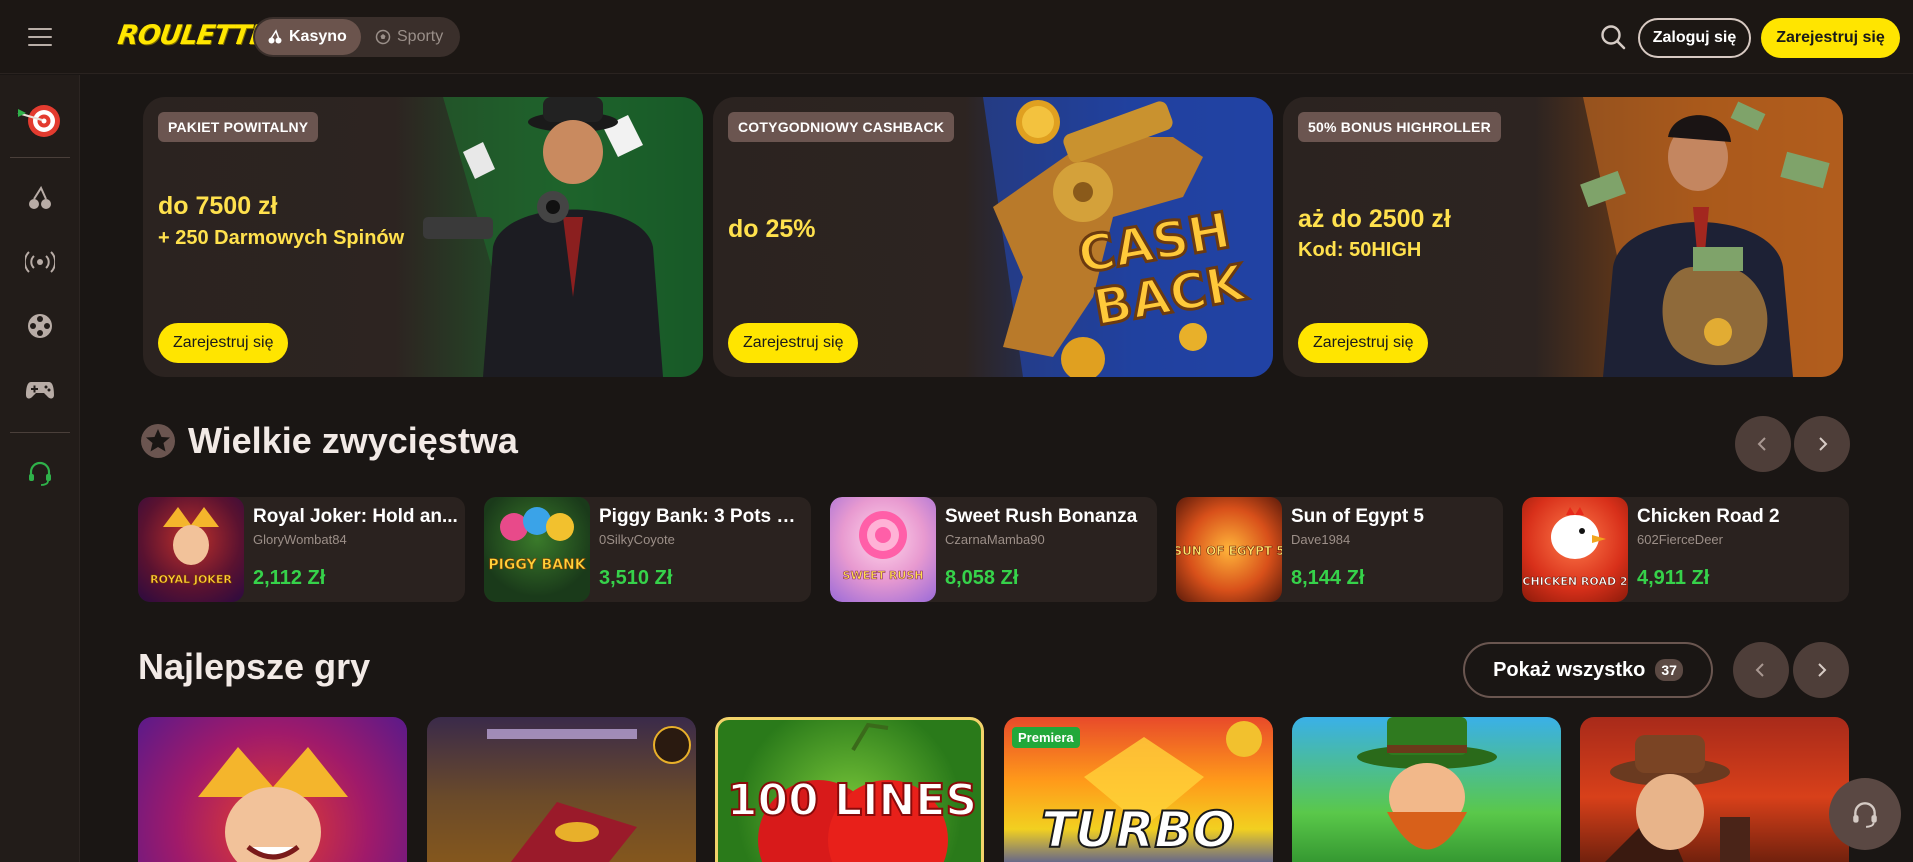  I want to click on banner-subtitle: Kod: 50HIGH, so click(1360, 250).